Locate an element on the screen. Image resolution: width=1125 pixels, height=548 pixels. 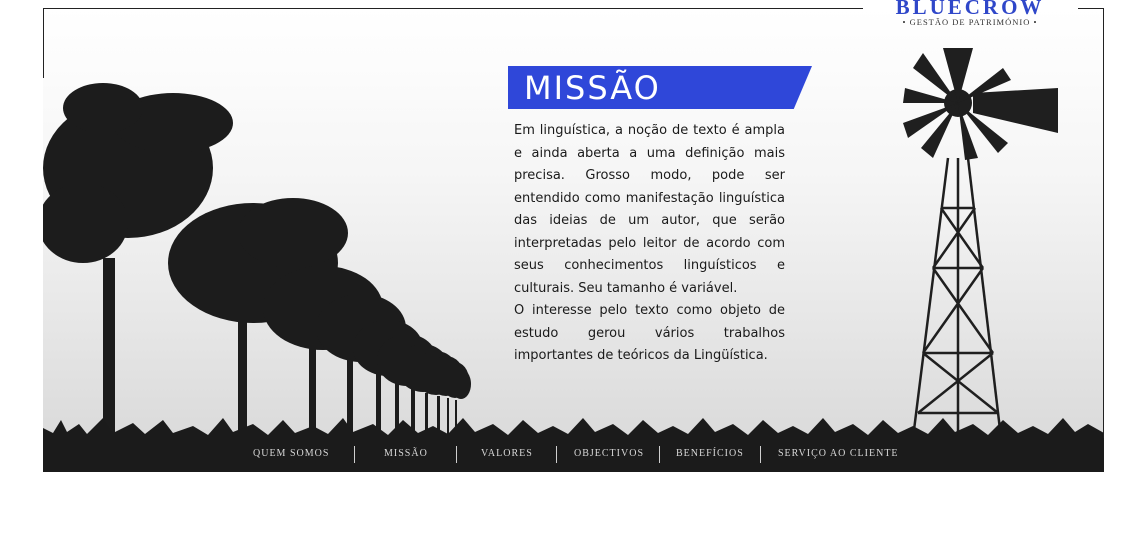
nav-item-servico-ao-cliente: SERVIÇO AO CLIENTE is located at coordinates (838, 456).